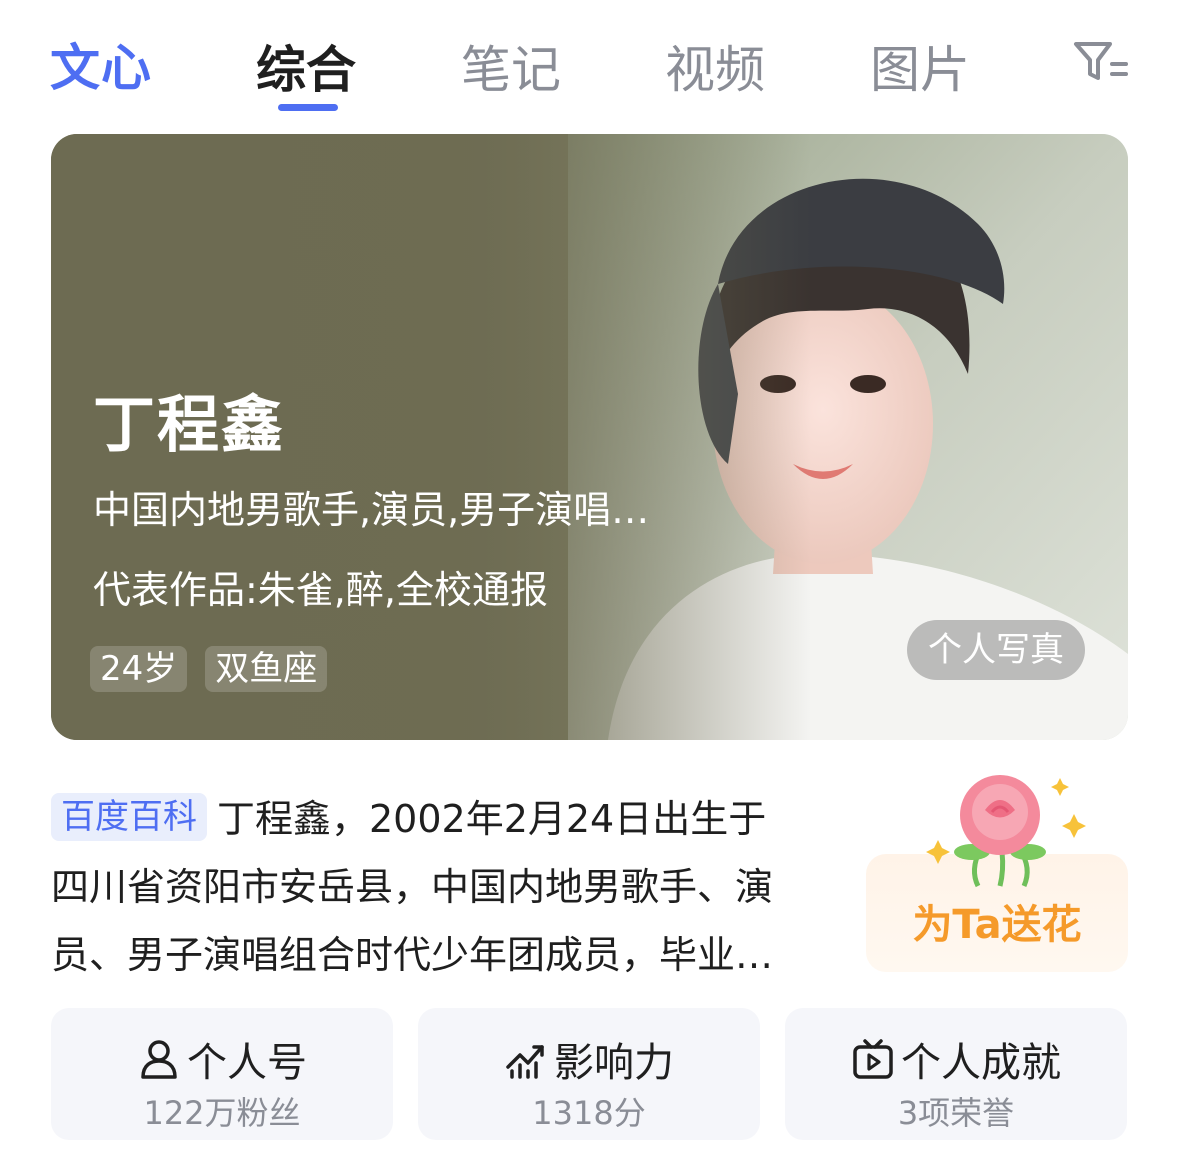 Image resolution: width=1179 pixels, height=1161 pixels. Describe the element at coordinates (996, 650) in the screenshot. I see `personal-photos-button: 个人写真` at that location.